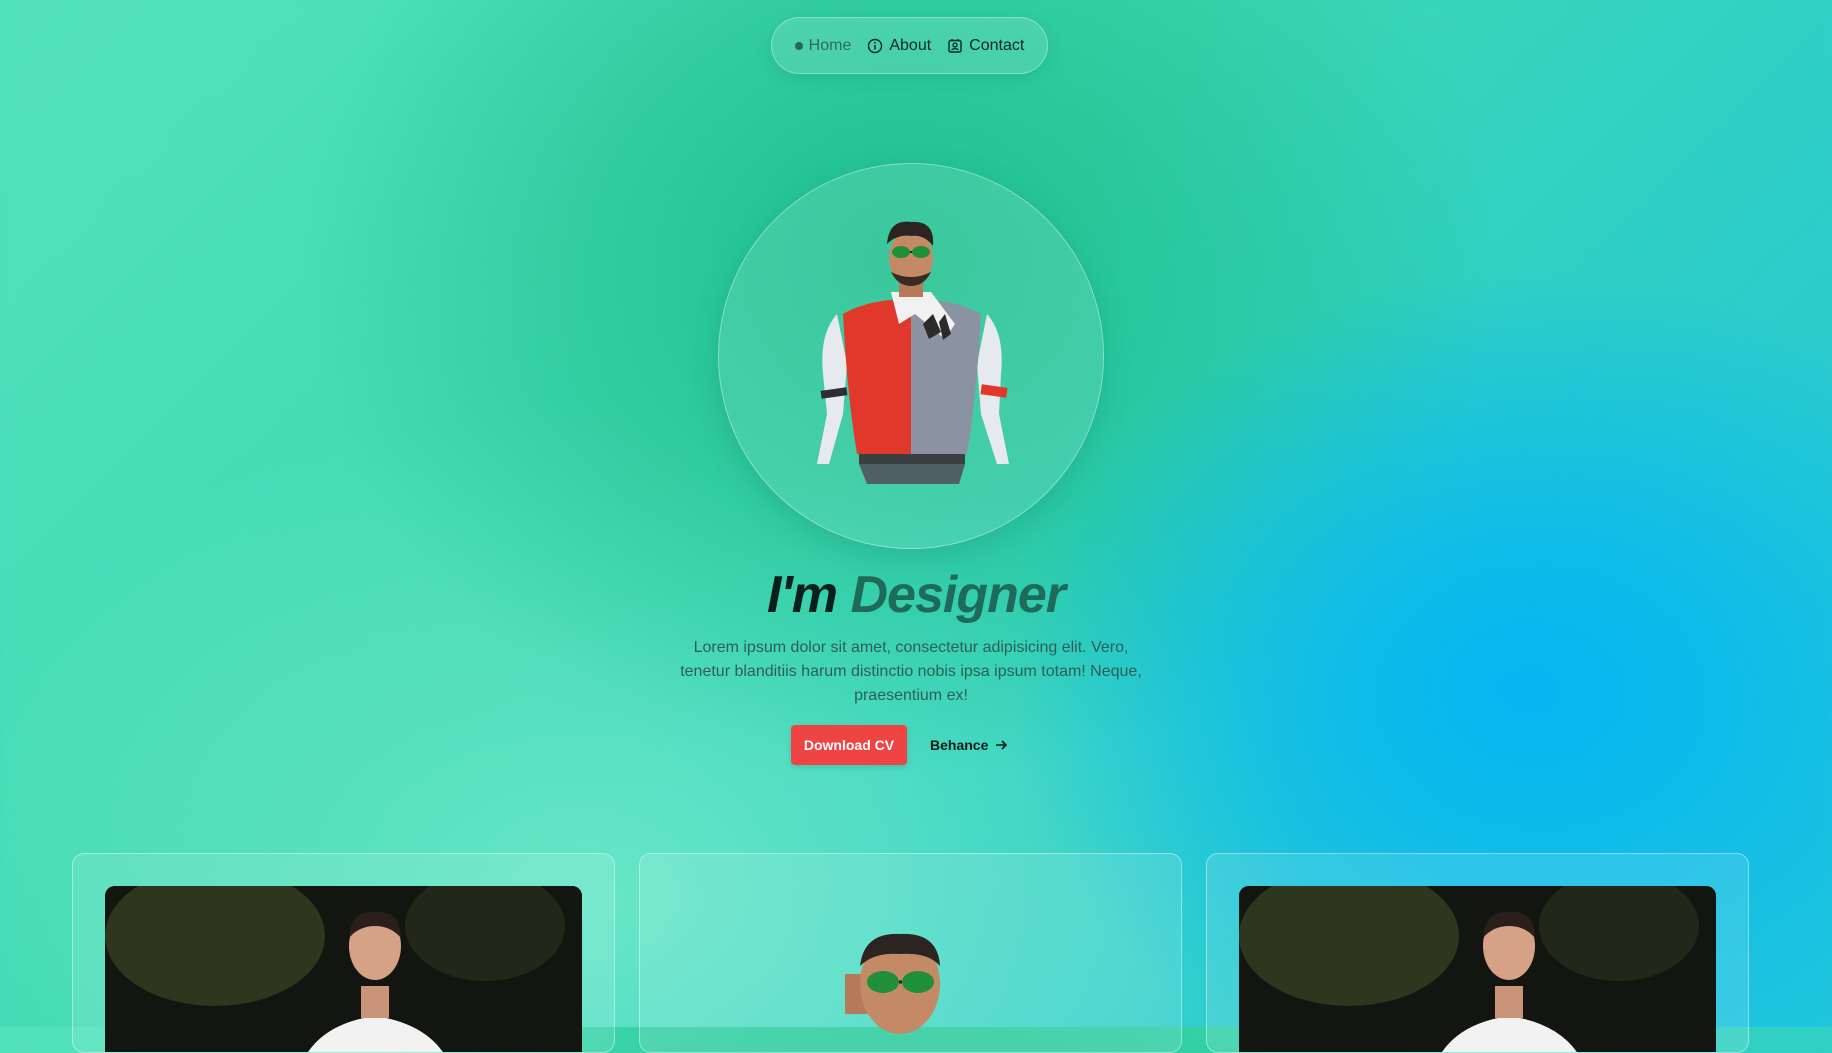 This screenshot has width=1832, height=1053. I want to click on behance-link: Behance, so click(973, 745).